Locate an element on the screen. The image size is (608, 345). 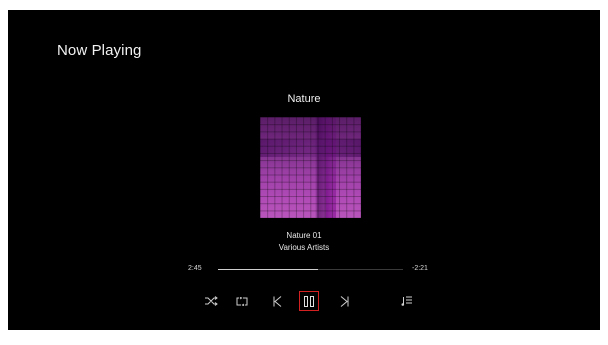
album-title: Nature is located at coordinates (304, 99).